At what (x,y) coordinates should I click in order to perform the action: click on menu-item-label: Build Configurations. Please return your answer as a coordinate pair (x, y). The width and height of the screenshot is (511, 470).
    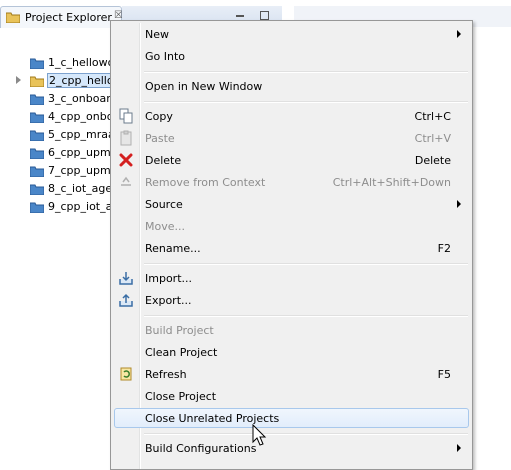
    Looking at the image, I should click on (201, 448).